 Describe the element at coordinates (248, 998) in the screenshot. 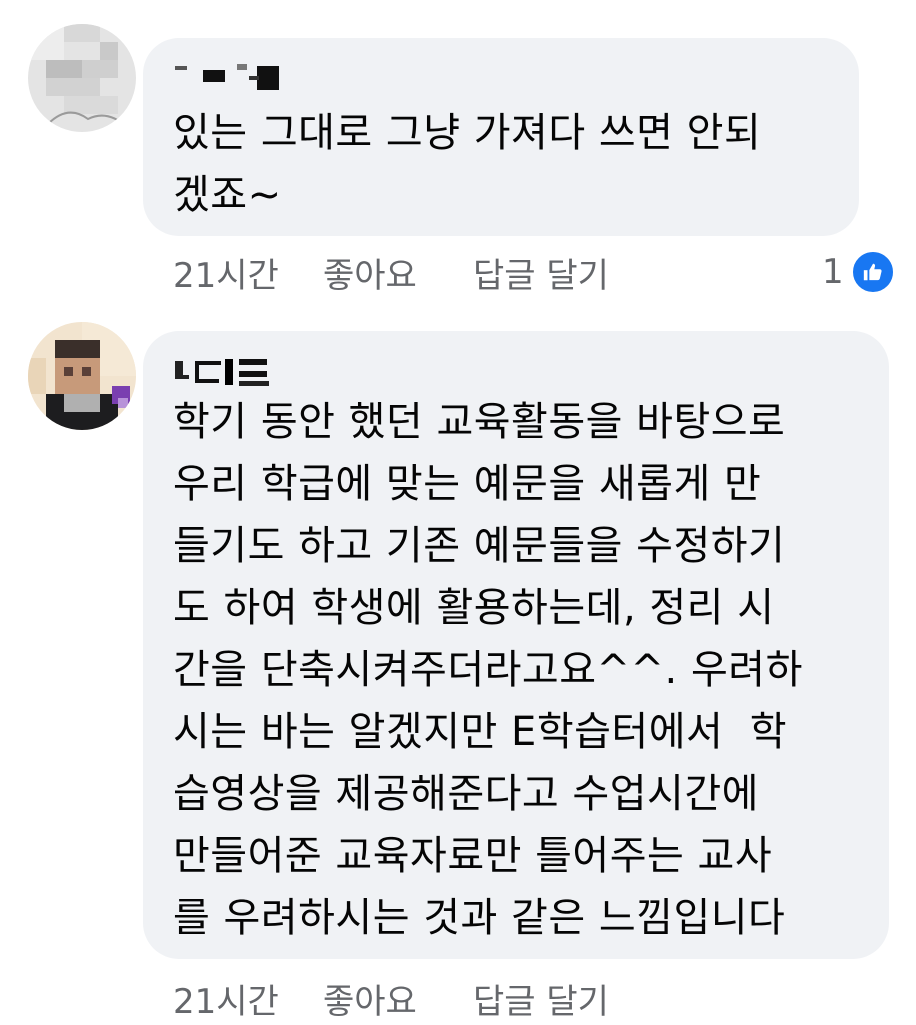

I see `comment-2-timestamp: 21시간` at that location.